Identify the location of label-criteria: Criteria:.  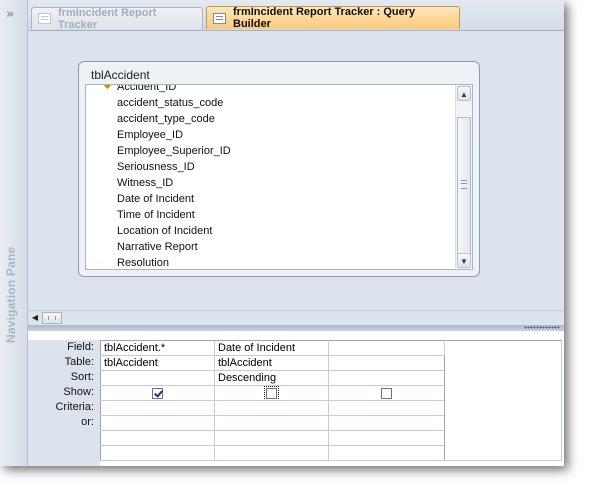
(74, 407).